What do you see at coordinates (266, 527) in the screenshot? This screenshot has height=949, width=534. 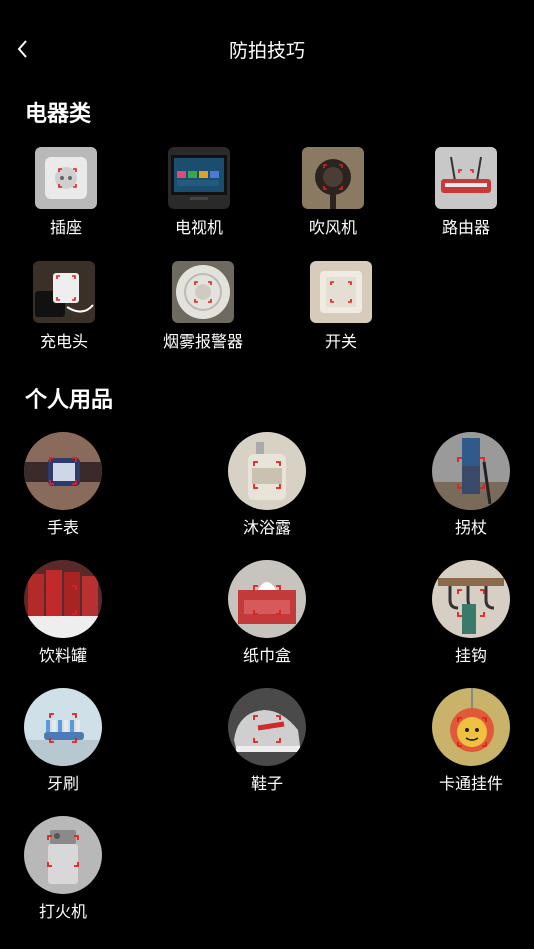 I see `item-label: 沐浴露` at bounding box center [266, 527].